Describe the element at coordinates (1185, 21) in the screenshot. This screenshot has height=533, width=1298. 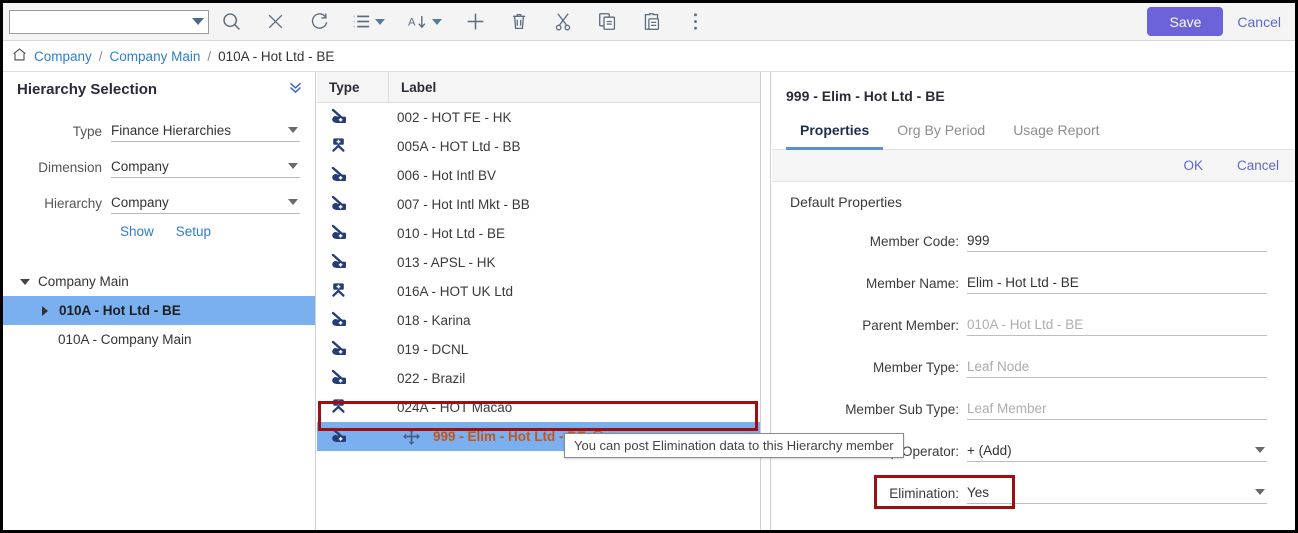
I see `save-button: Save` at that location.